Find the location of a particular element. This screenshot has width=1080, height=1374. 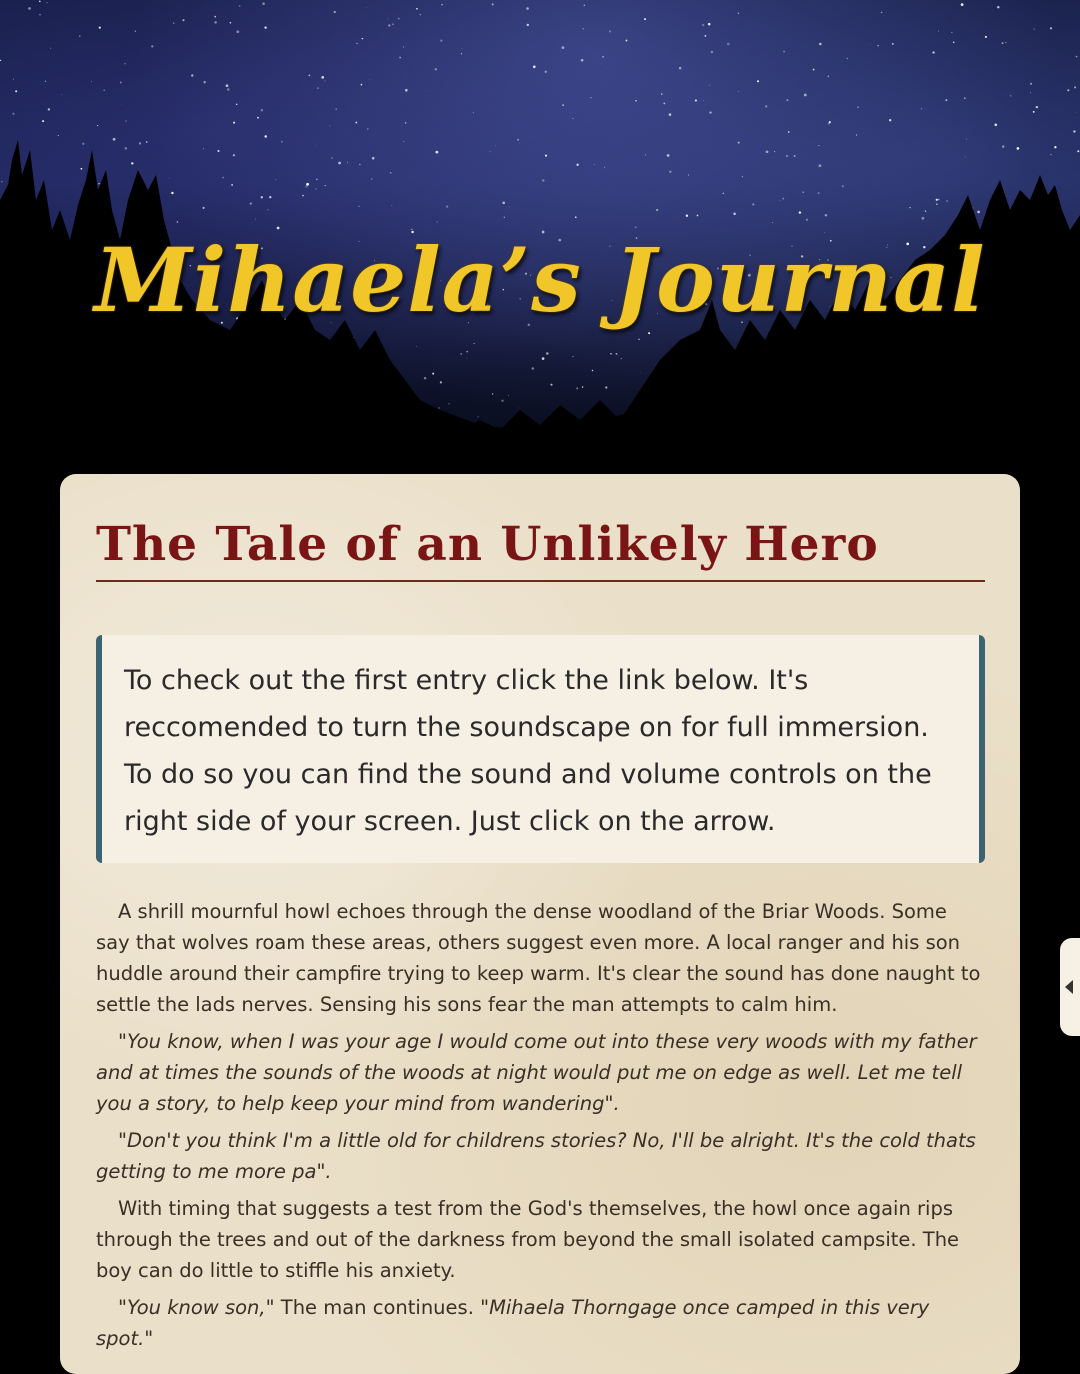

sound-controls-toggle is located at coordinates (1070, 987).